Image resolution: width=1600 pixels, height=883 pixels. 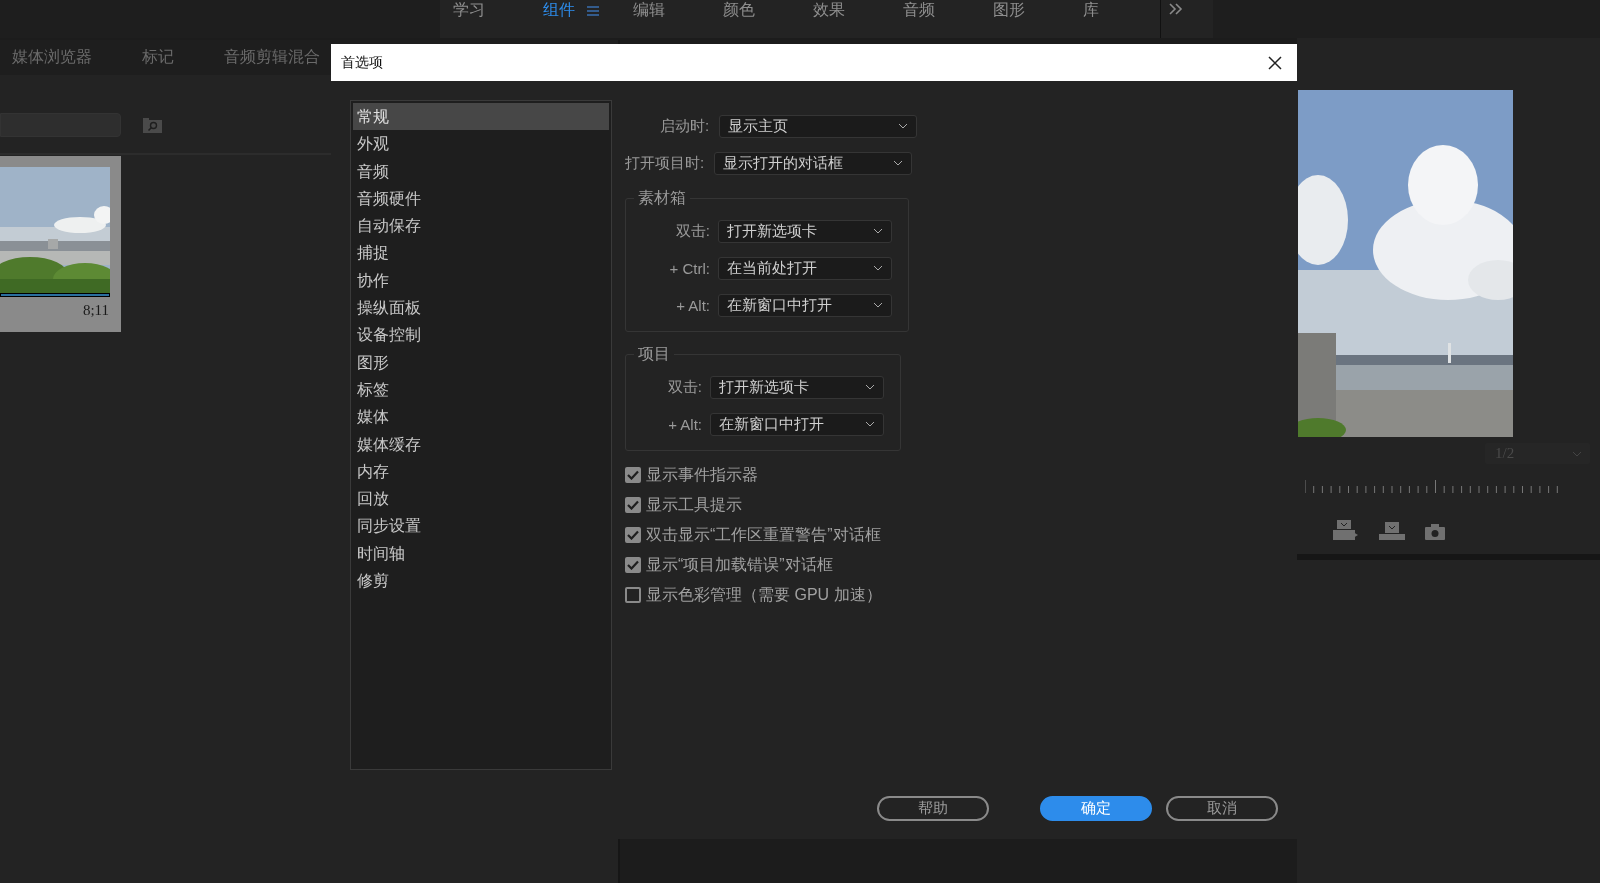 I want to click on category-item: 音频, so click(x=481, y=171).